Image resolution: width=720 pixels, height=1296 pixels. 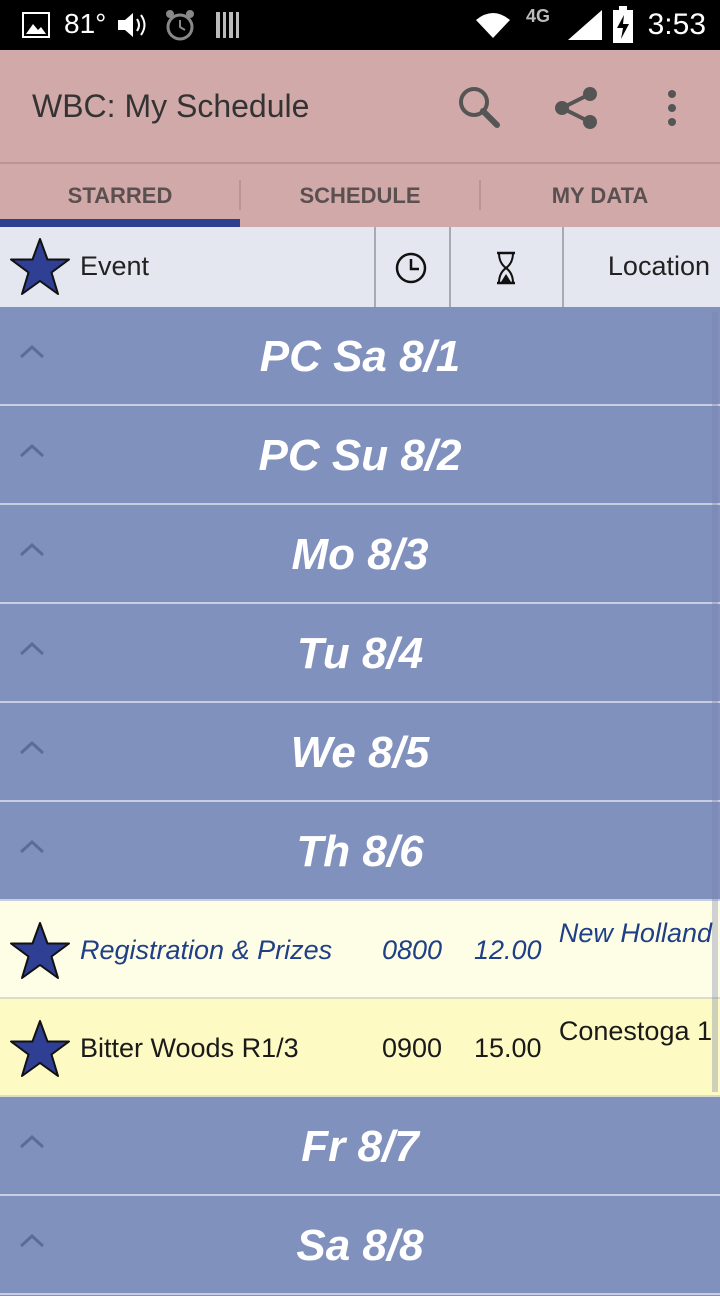 I want to click on day-label: Tu 8/4, so click(x=360, y=653).